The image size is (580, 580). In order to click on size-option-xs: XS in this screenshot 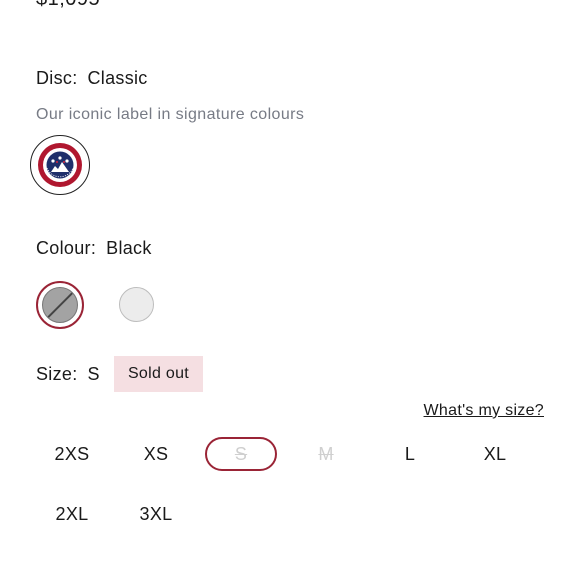, I will do `click(156, 454)`.